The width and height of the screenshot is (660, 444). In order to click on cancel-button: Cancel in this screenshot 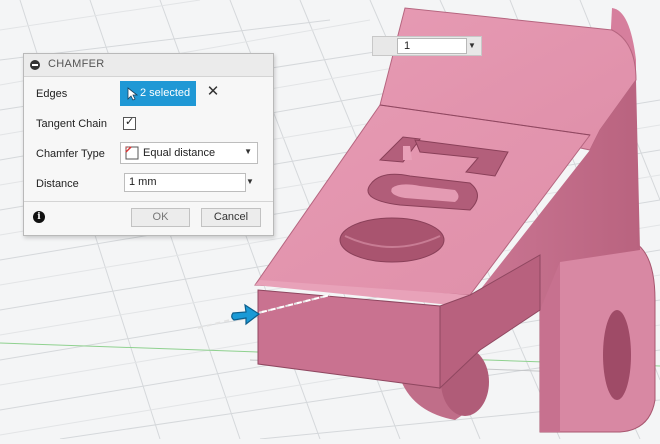, I will do `click(231, 217)`.